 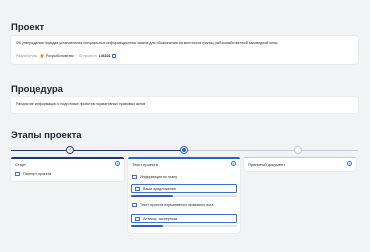 What do you see at coordinates (298, 150) in the screenshot?
I see `step-final-pending` at bounding box center [298, 150].